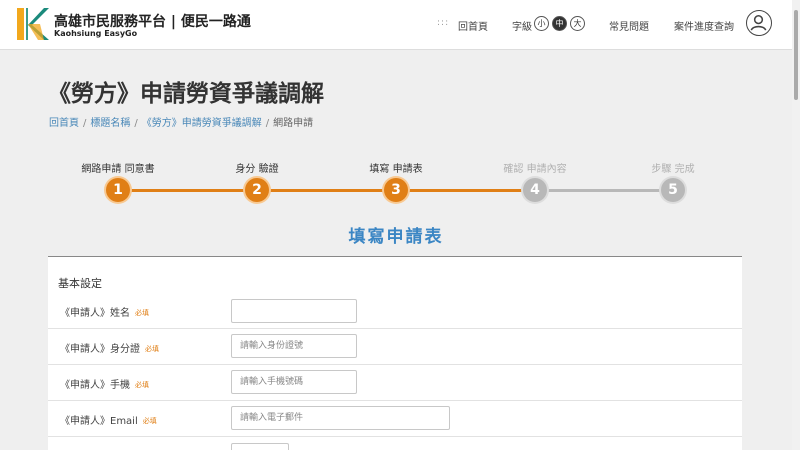 Image resolution: width=800 pixels, height=450 pixels. Describe the element at coordinates (95, 313) in the screenshot. I see `field-label-text: 《申請人》姓名` at that location.